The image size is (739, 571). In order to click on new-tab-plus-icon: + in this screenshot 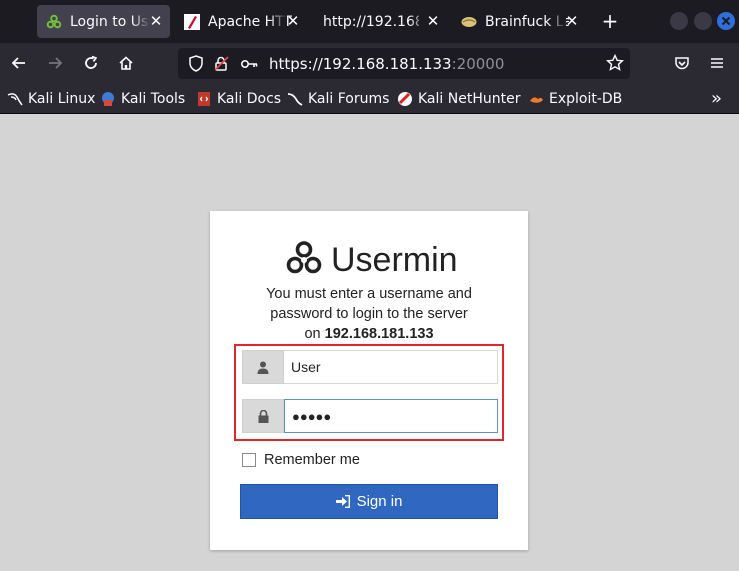, I will do `click(610, 21)`.